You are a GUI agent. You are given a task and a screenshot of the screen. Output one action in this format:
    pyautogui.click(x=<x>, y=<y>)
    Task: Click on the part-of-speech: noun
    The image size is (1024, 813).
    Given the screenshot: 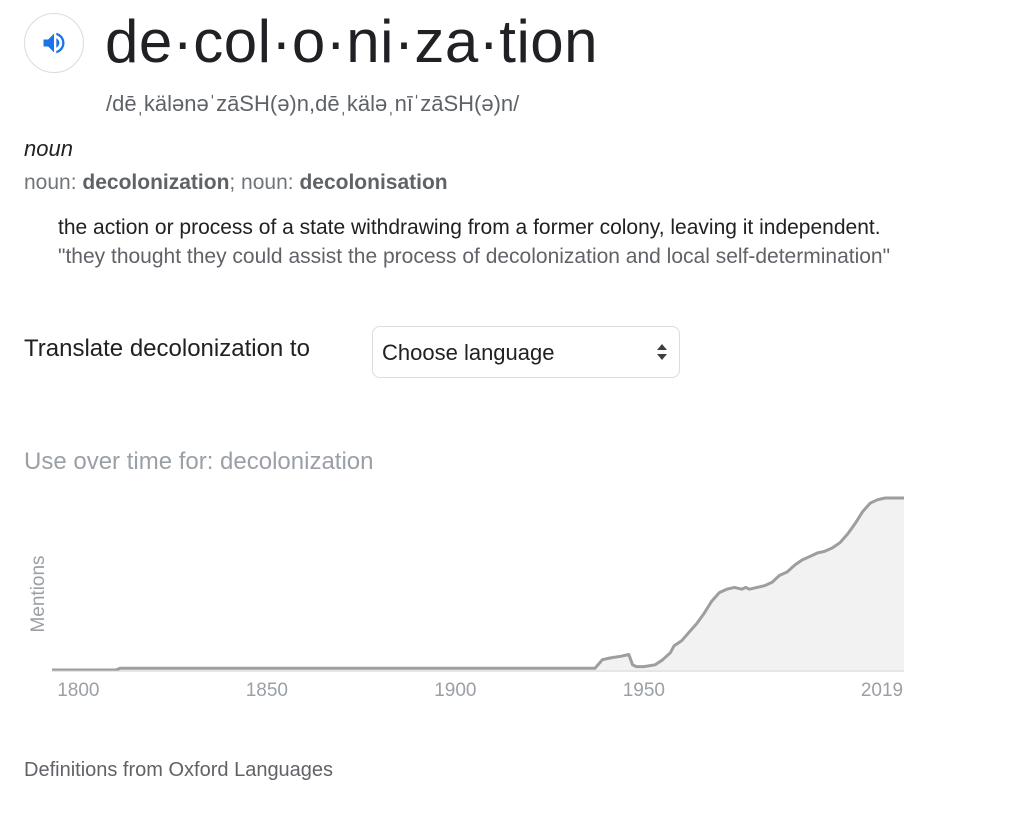 What is the action you would take?
    pyautogui.click(x=48, y=148)
    